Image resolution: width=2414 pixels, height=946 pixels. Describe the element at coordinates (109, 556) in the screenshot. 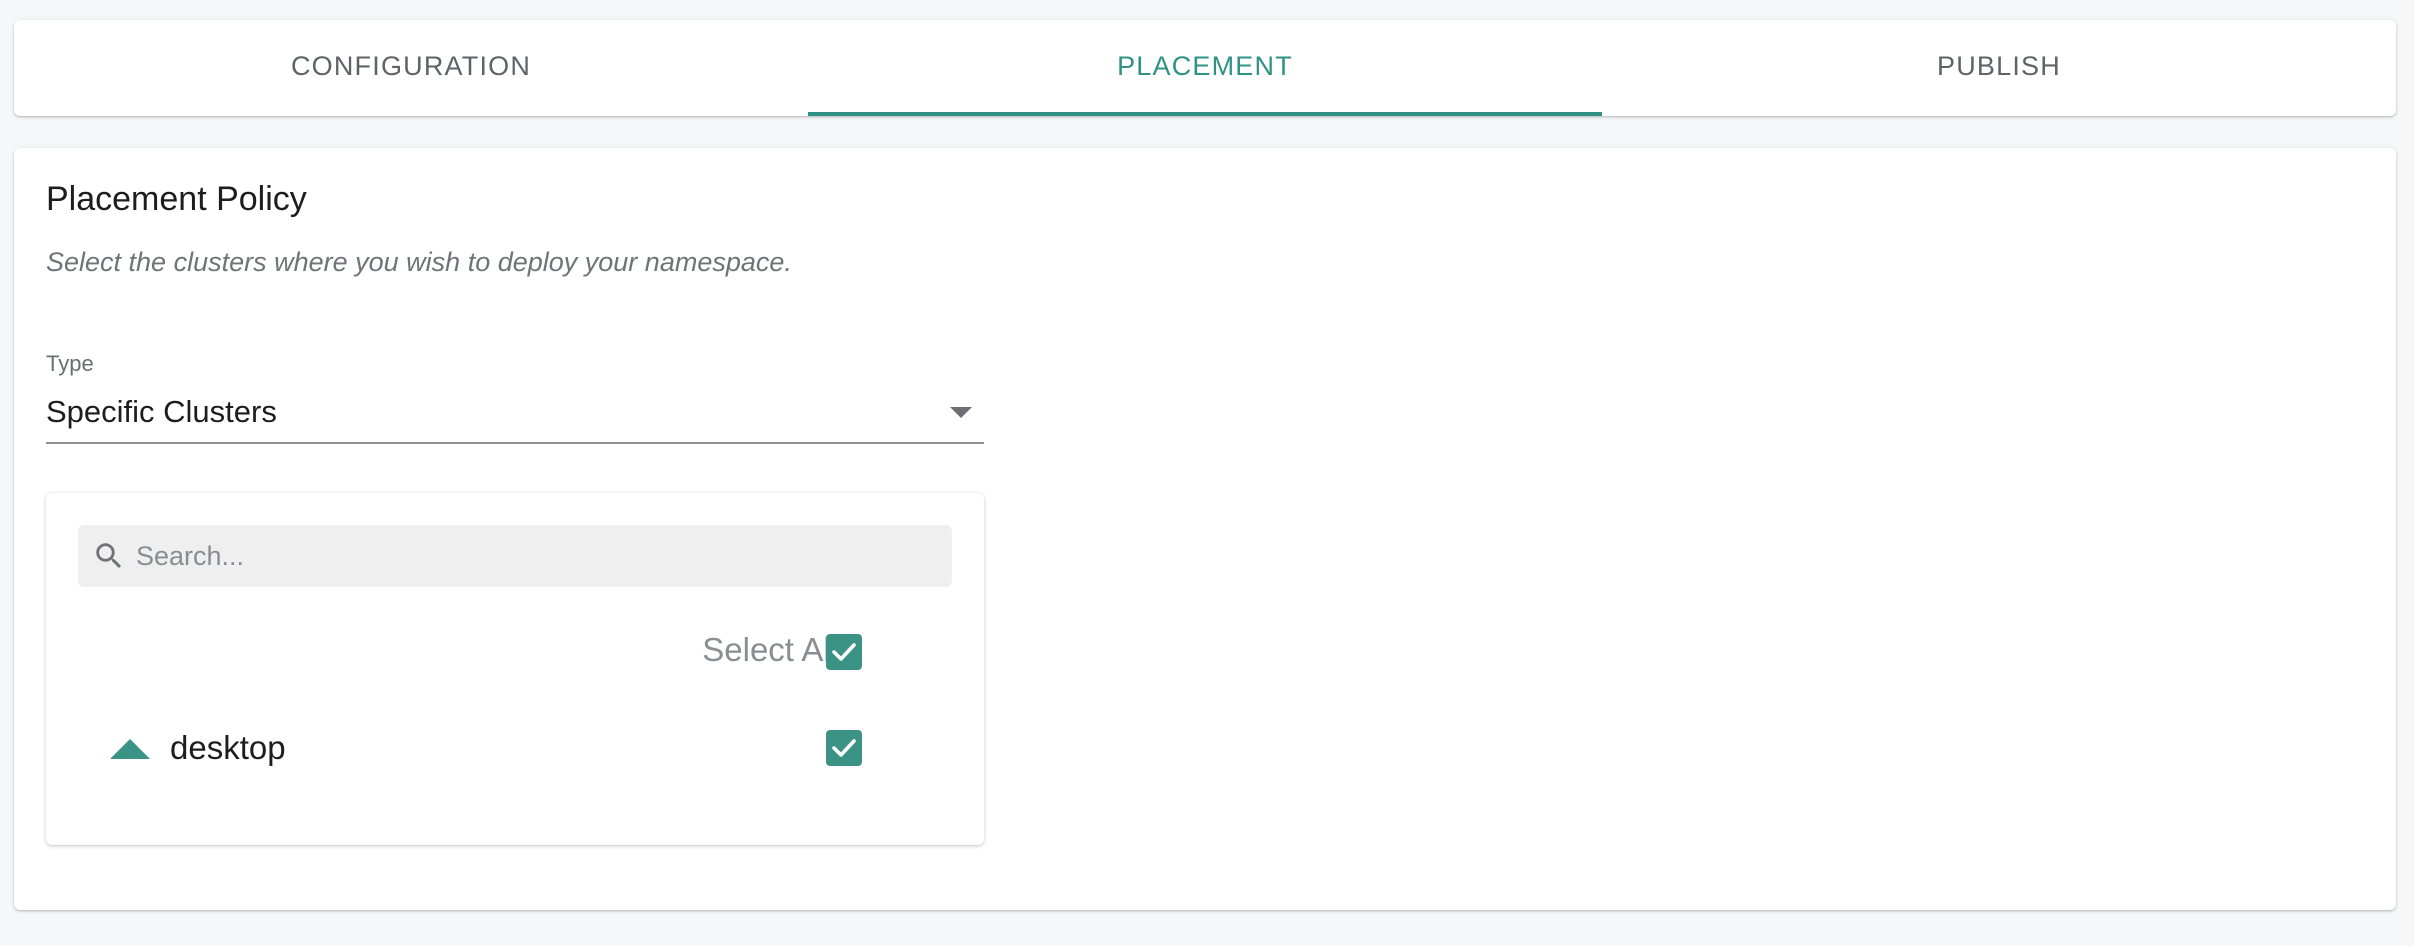

I see `search-icon` at that location.